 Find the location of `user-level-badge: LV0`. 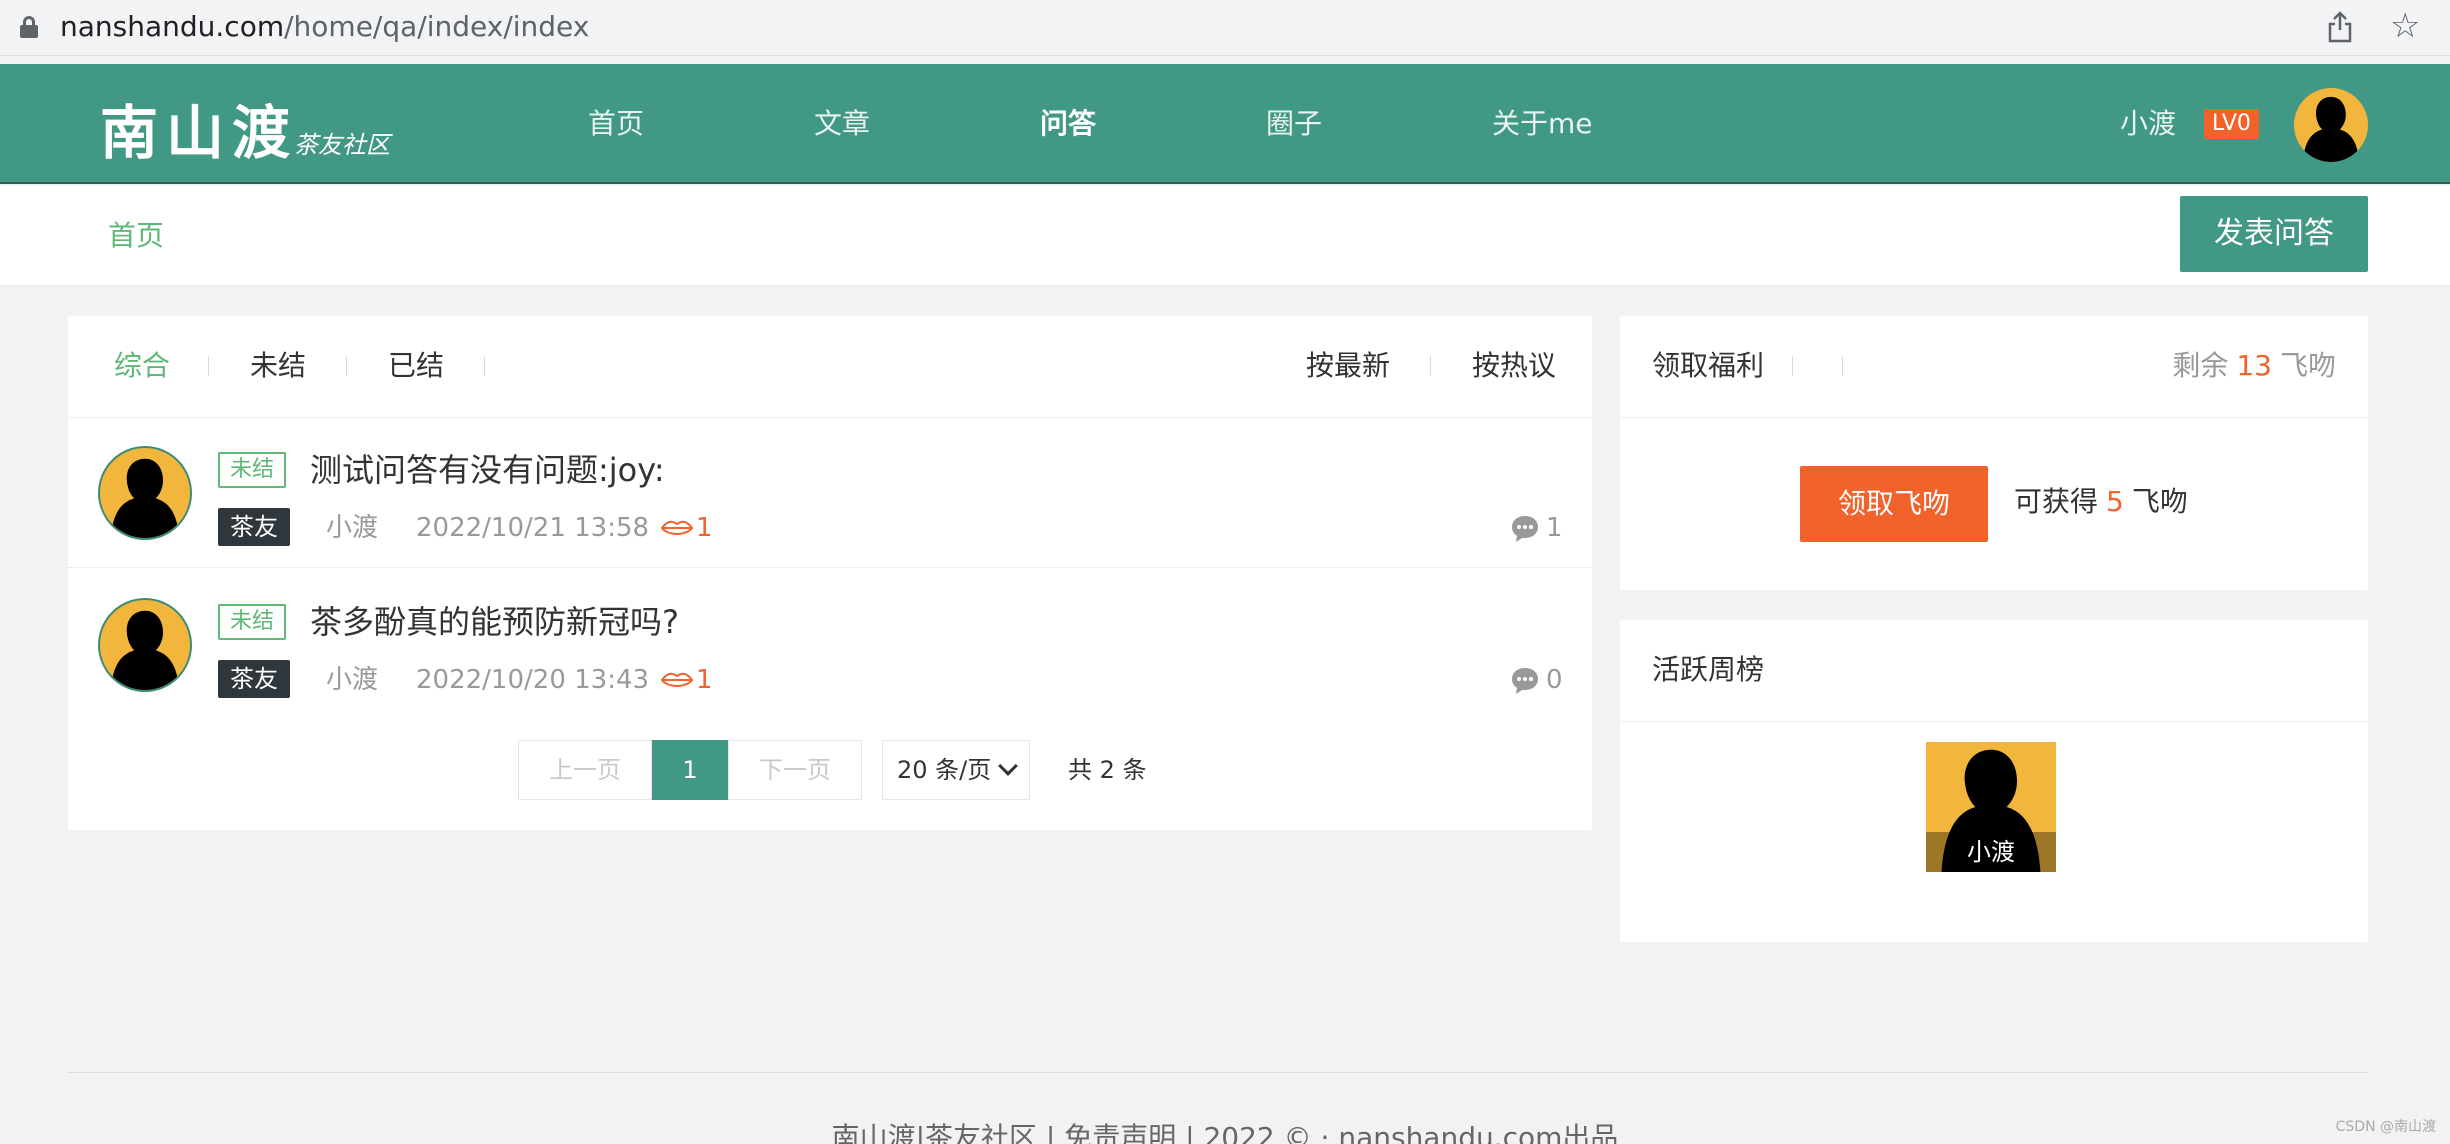

user-level-badge: LV0 is located at coordinates (2231, 124).